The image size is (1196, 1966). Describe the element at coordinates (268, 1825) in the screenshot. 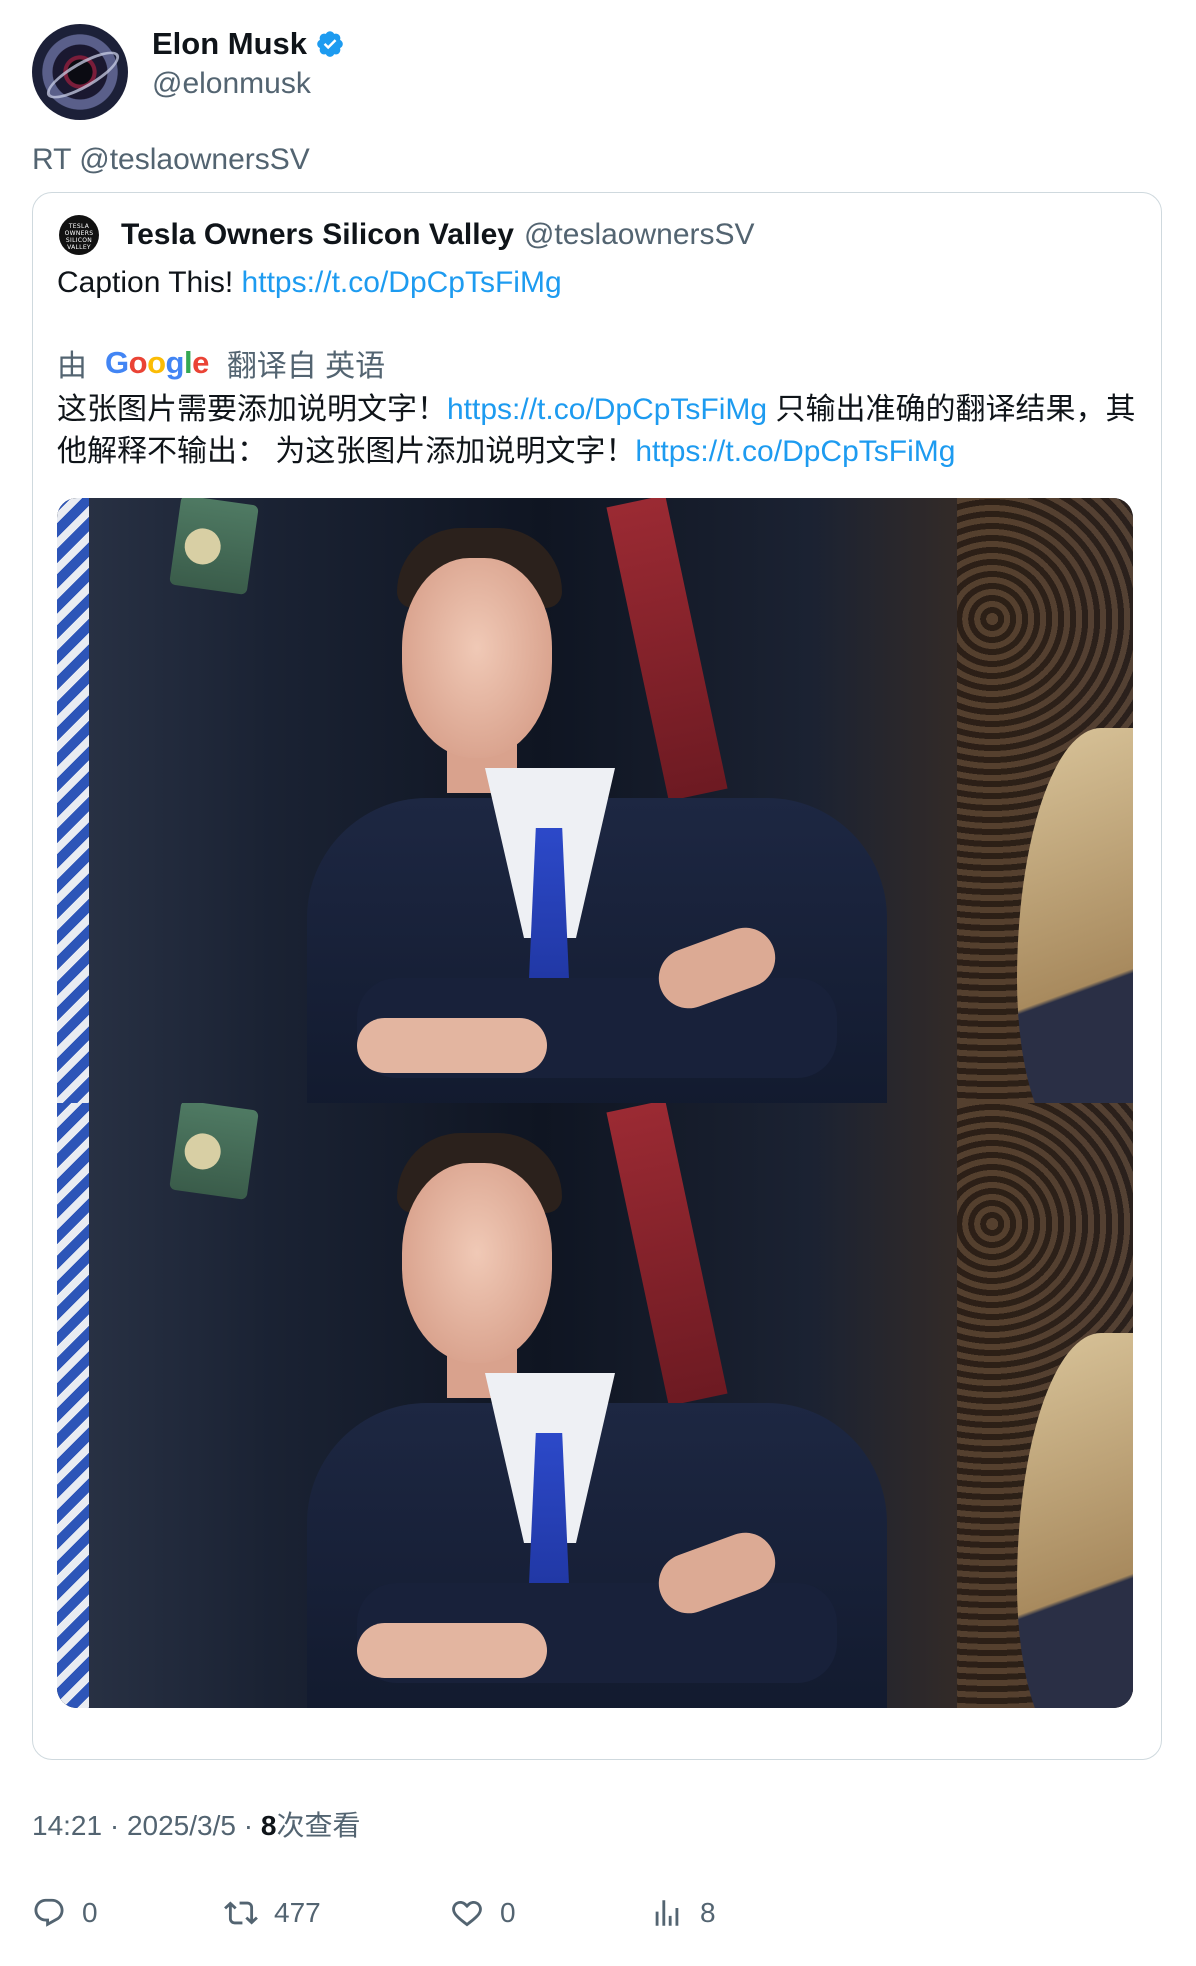

I see `views-count: 8` at that location.